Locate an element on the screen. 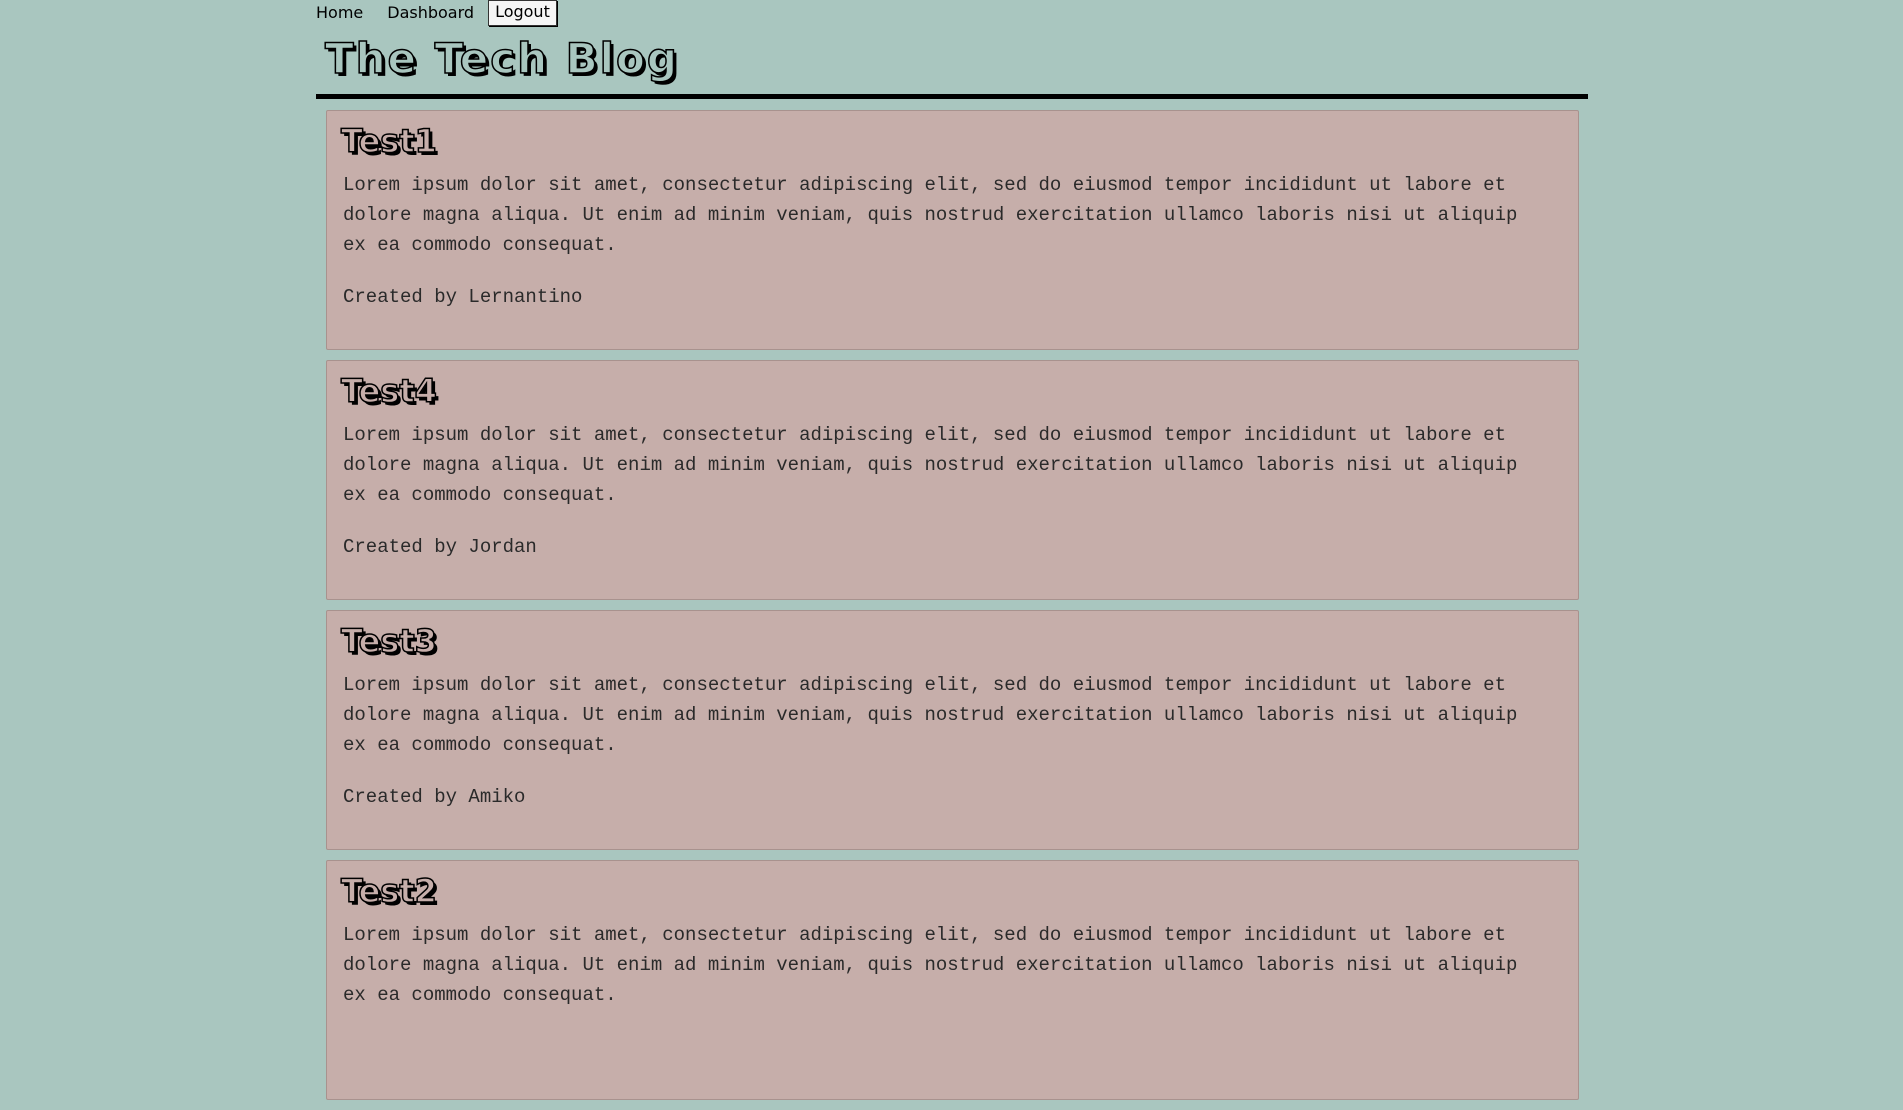 This screenshot has height=1110, width=1903. top-nav: Home Dashboard Logout is located at coordinates (430, 13).